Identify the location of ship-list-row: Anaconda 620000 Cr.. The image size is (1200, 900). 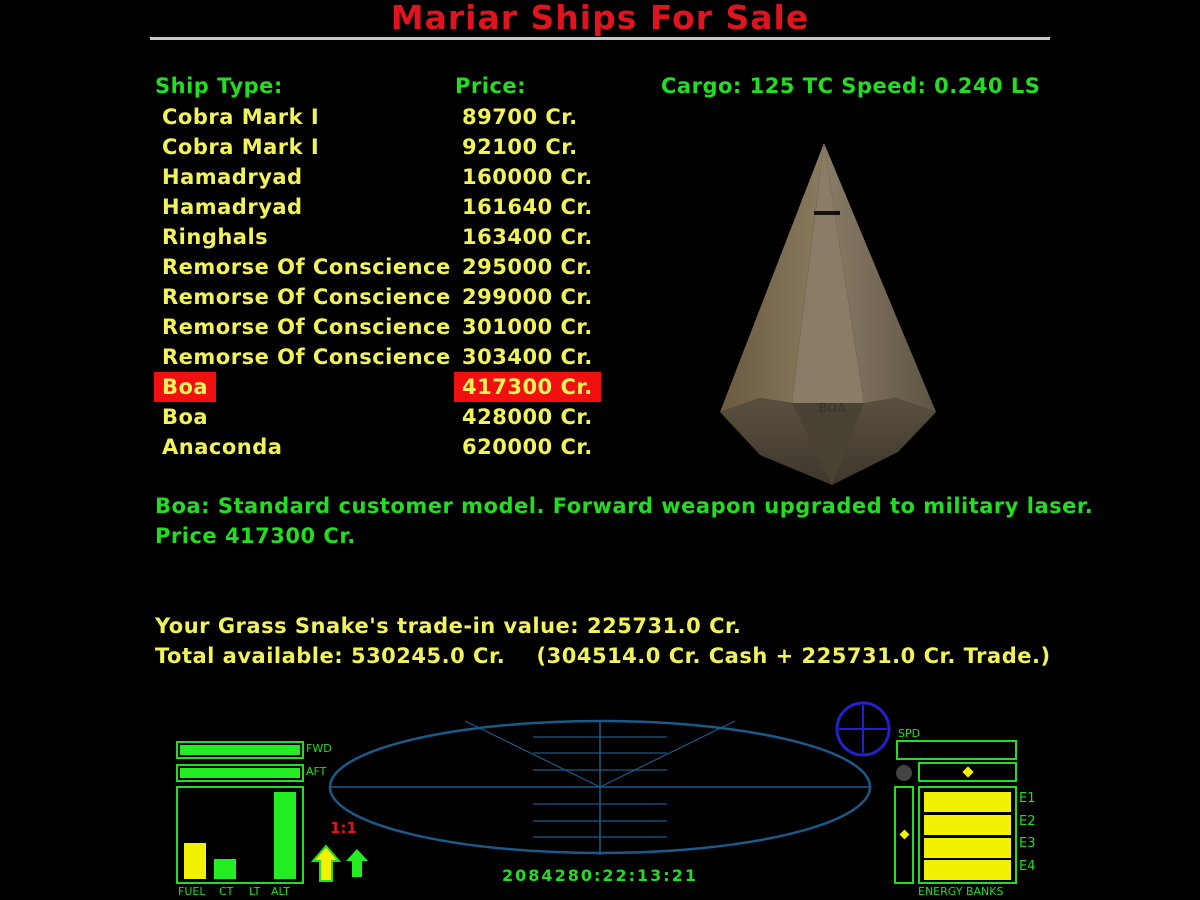
(379, 447).